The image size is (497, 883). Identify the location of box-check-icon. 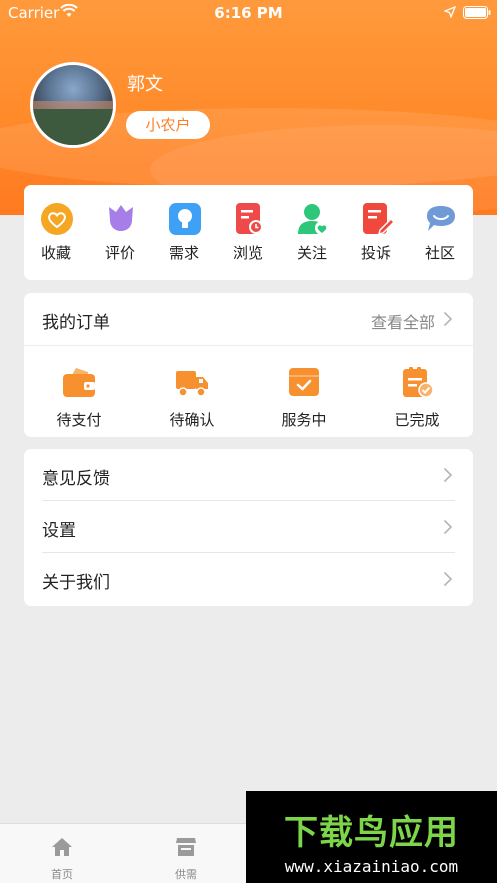
(304, 382).